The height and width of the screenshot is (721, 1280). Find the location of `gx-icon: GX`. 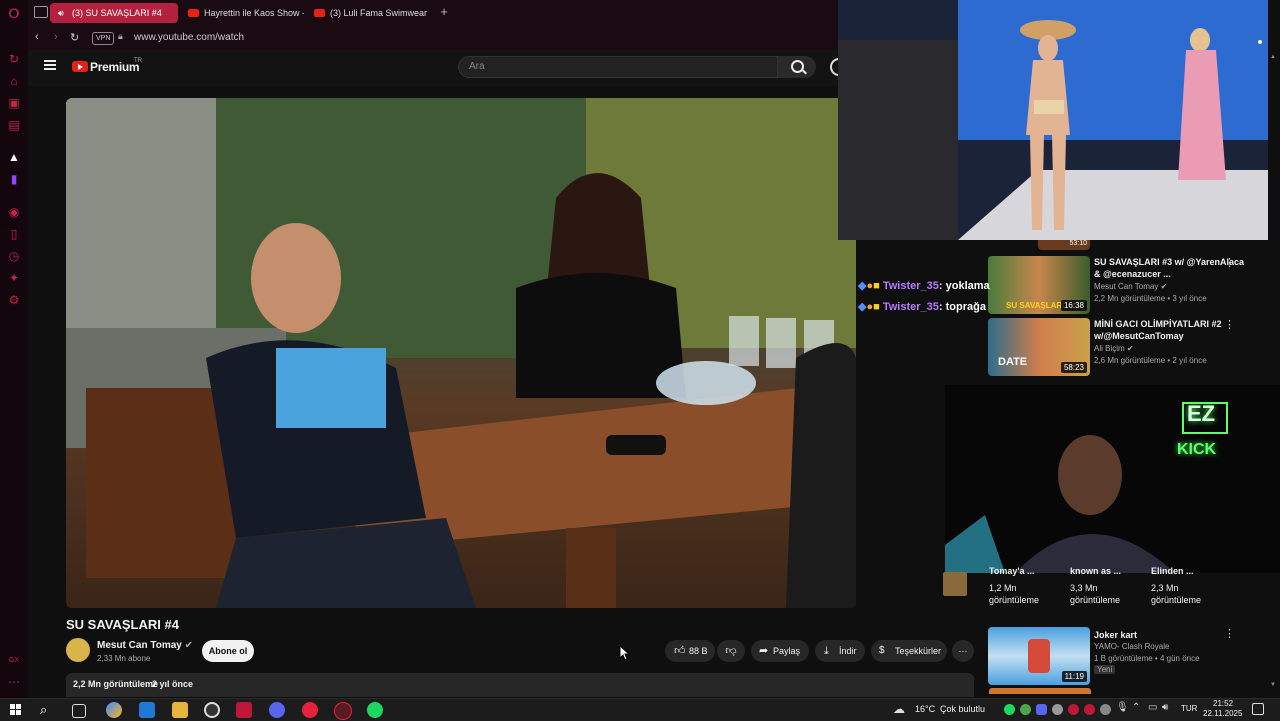

gx-icon: GX is located at coordinates (14, 661).